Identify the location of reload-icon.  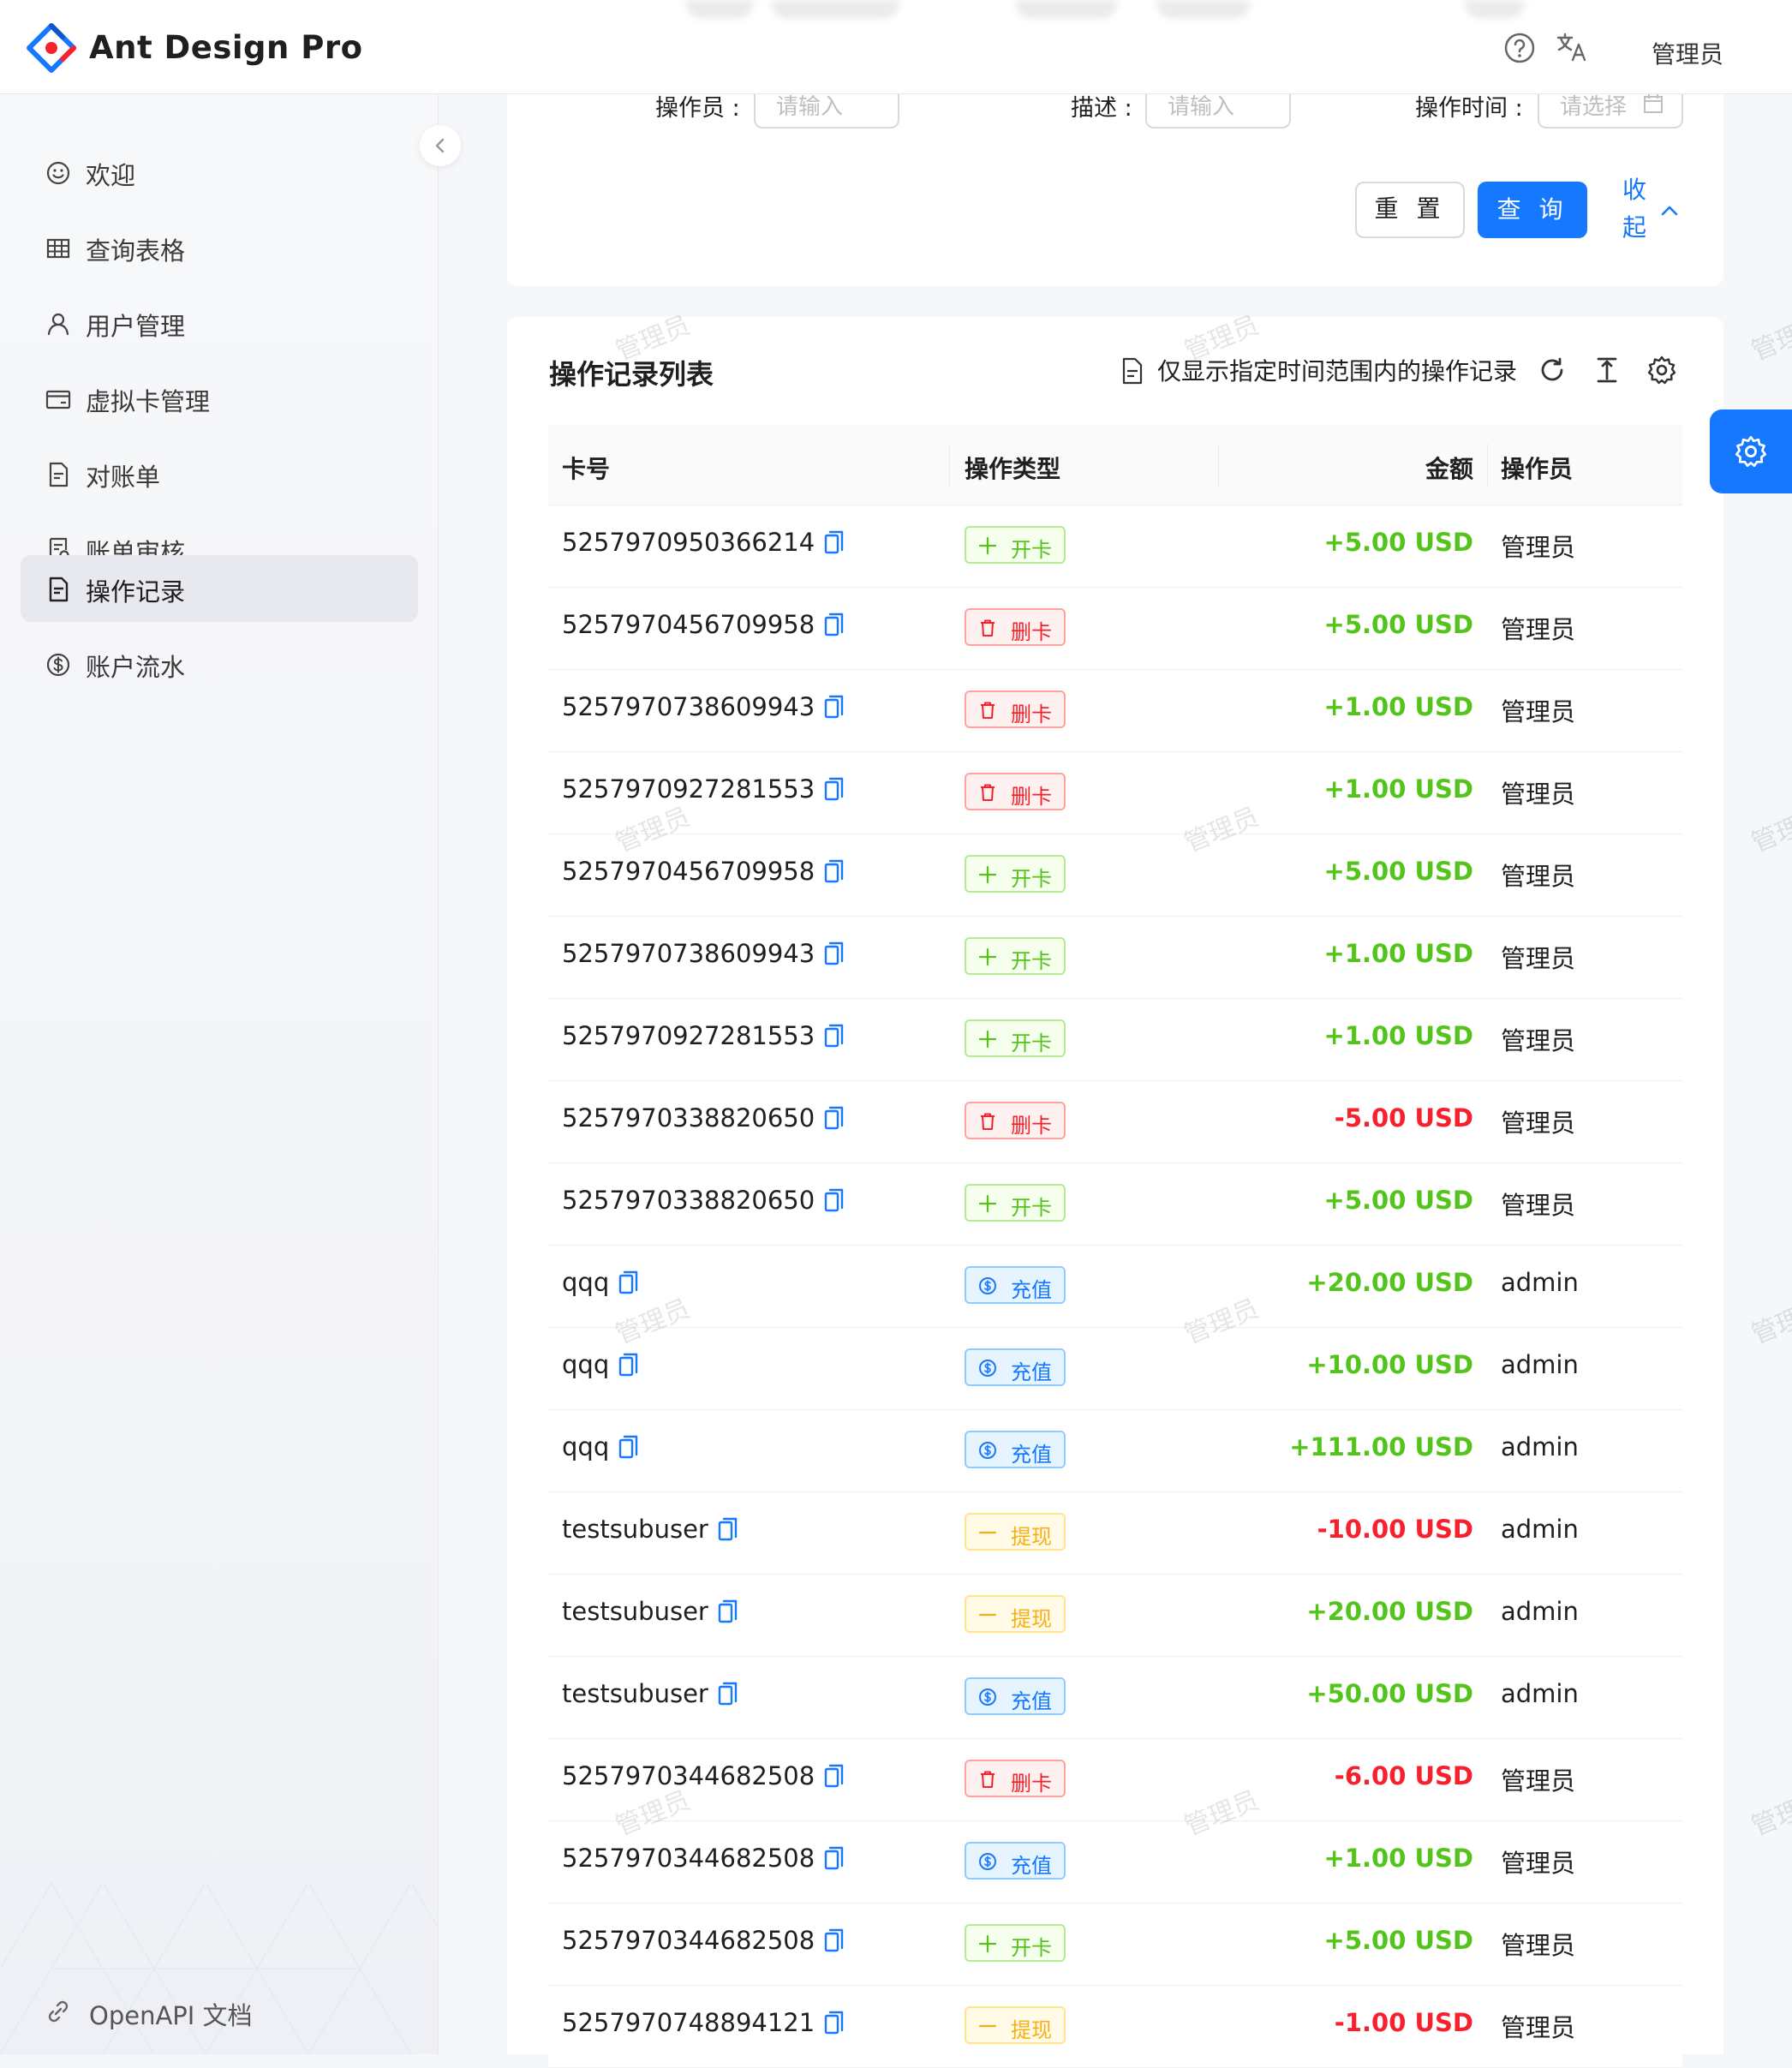
(1552, 370).